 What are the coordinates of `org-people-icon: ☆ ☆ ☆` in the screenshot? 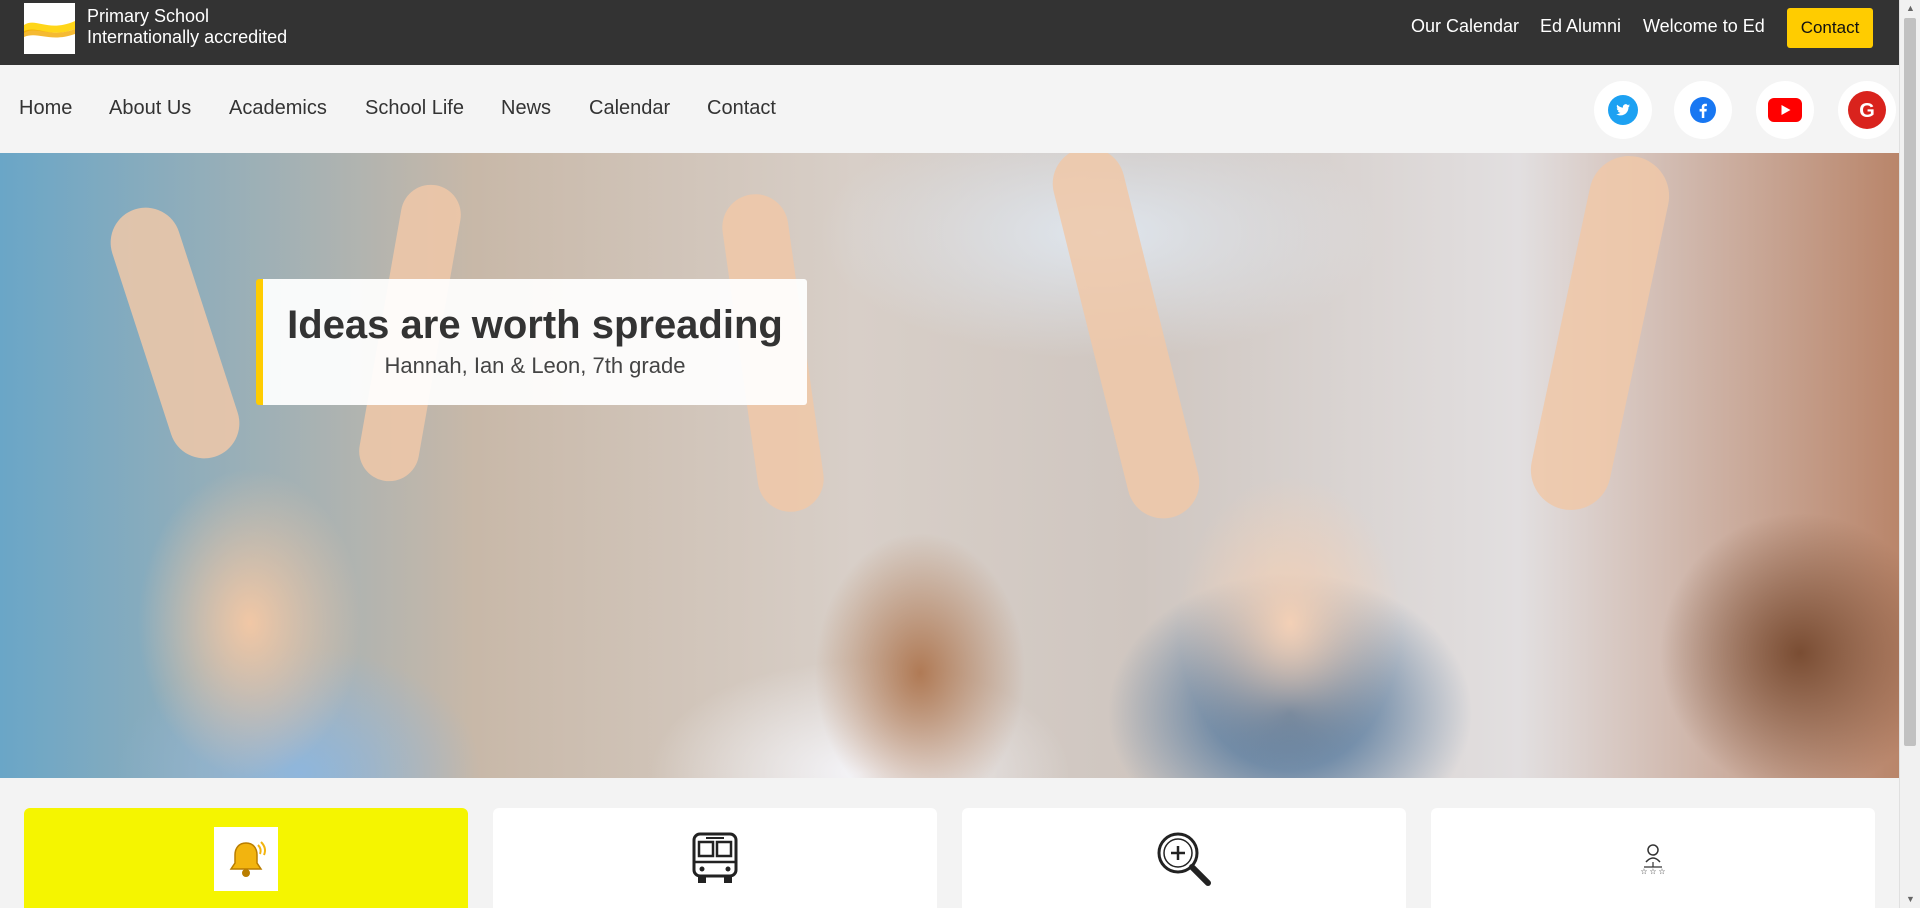 It's located at (1653, 859).